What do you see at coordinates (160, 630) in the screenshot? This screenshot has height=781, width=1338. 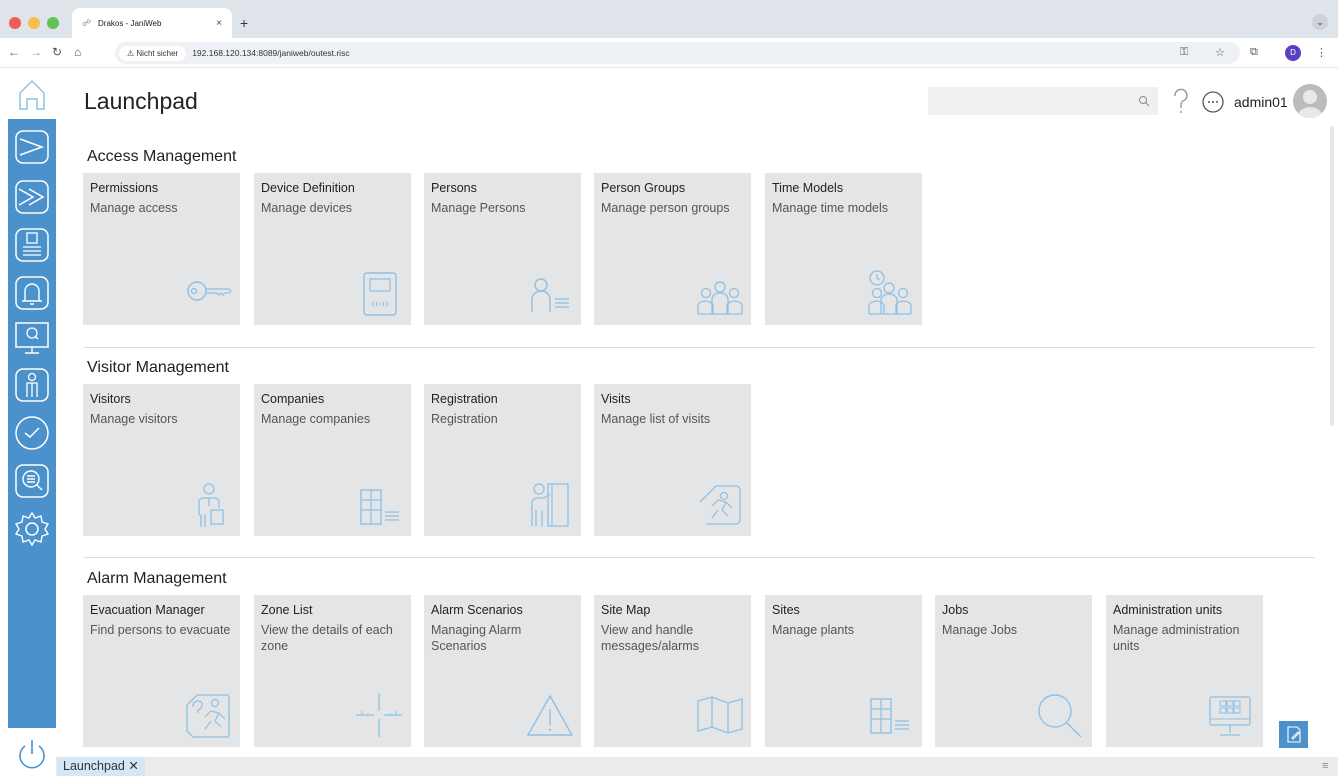 I see `tile-subtitle: Find persons to evacuate` at bounding box center [160, 630].